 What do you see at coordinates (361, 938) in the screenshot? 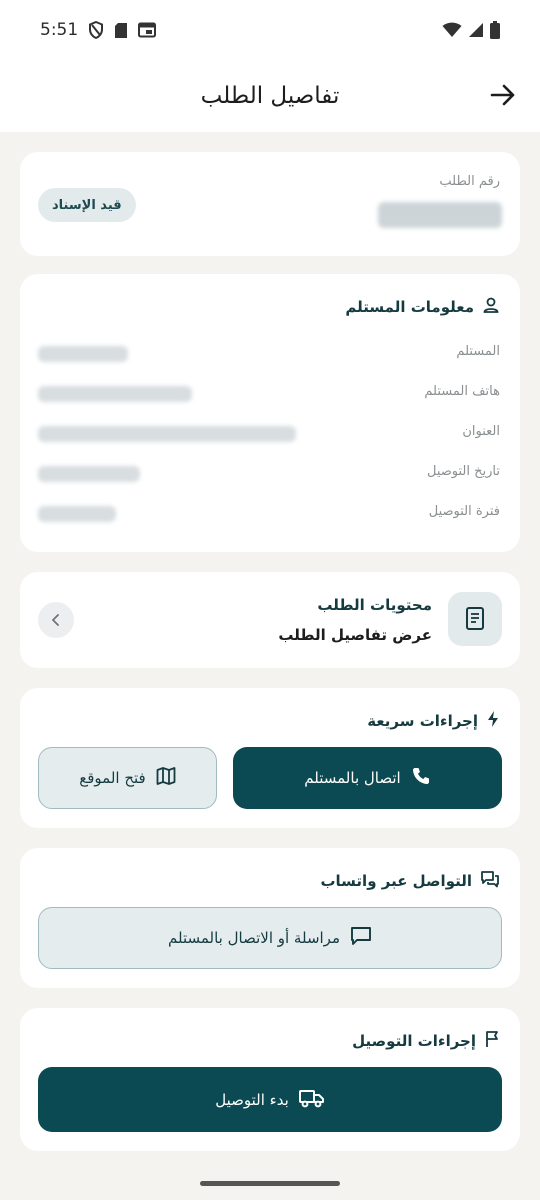
I see `message-icon` at bounding box center [361, 938].